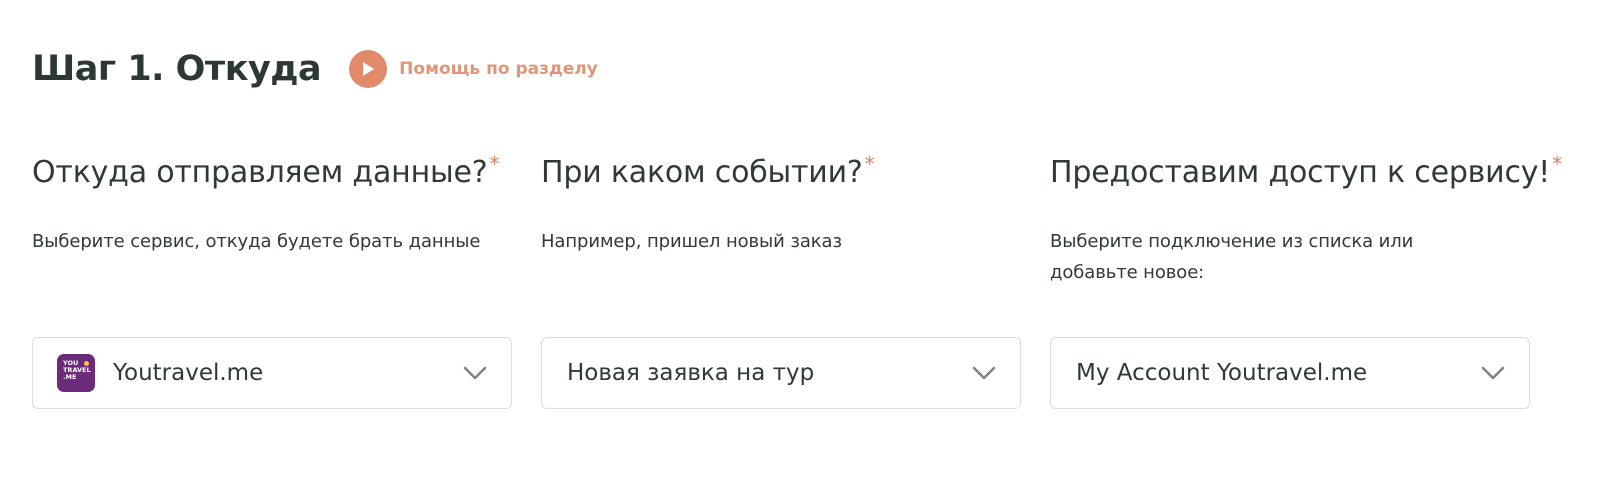 This screenshot has width=1600, height=486. What do you see at coordinates (498, 69) in the screenshot?
I see `help-label: Помощь по разделу` at bounding box center [498, 69].